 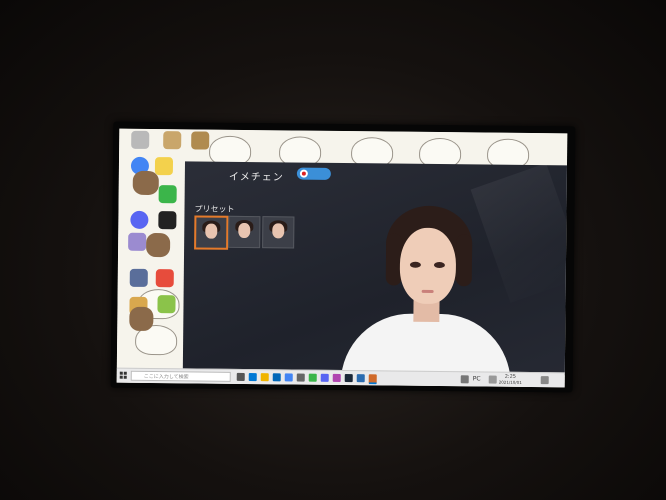 I want to click on line-icon, so click(x=167, y=194).